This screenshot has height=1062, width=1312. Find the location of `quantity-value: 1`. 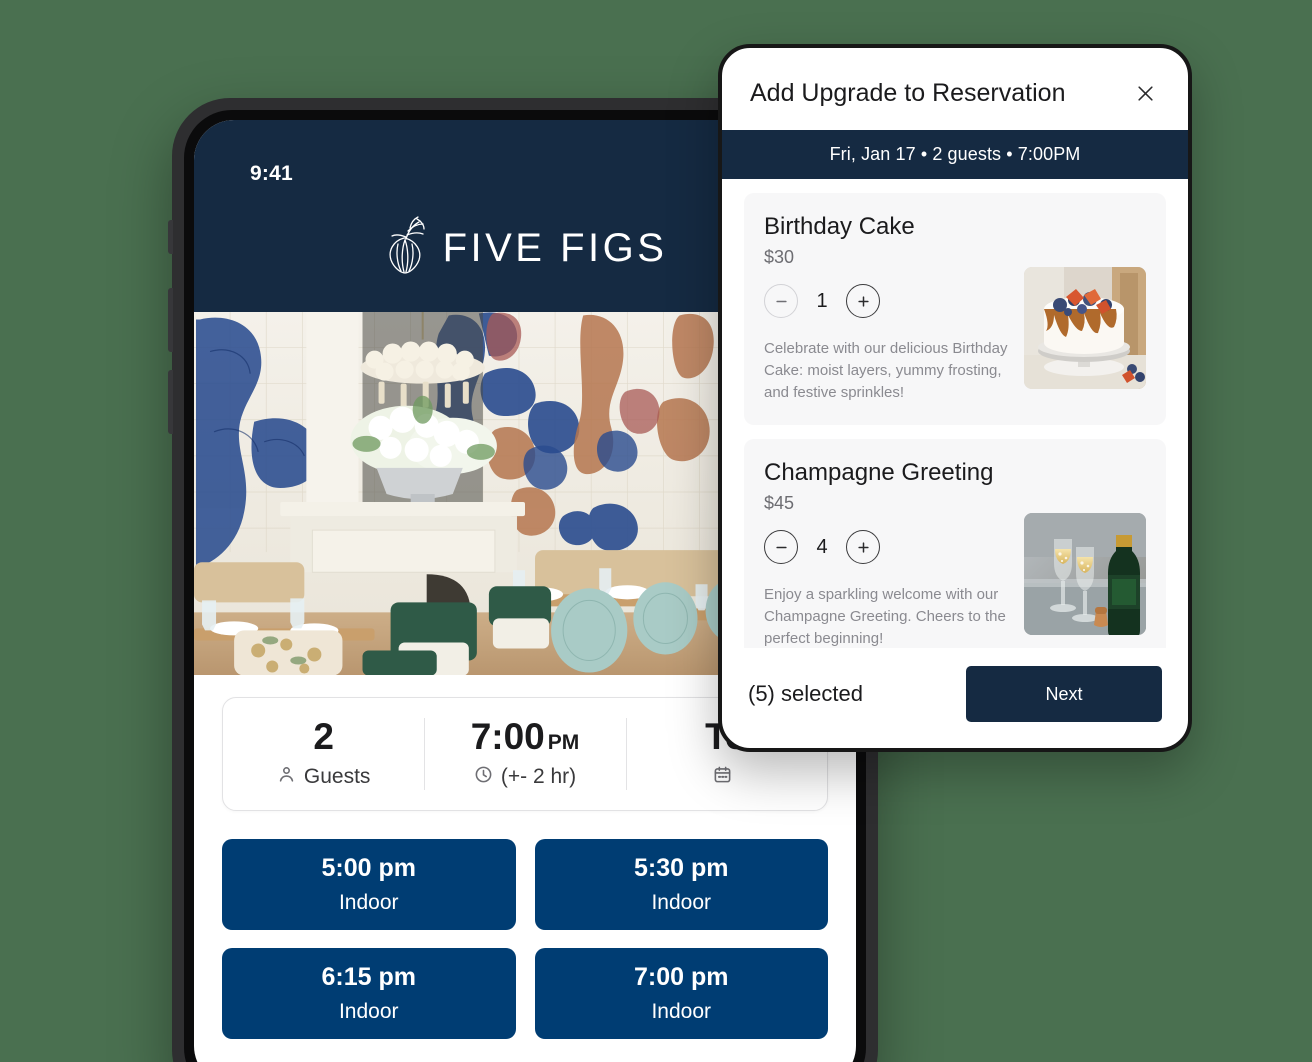

quantity-value: 1 is located at coordinates (822, 300).